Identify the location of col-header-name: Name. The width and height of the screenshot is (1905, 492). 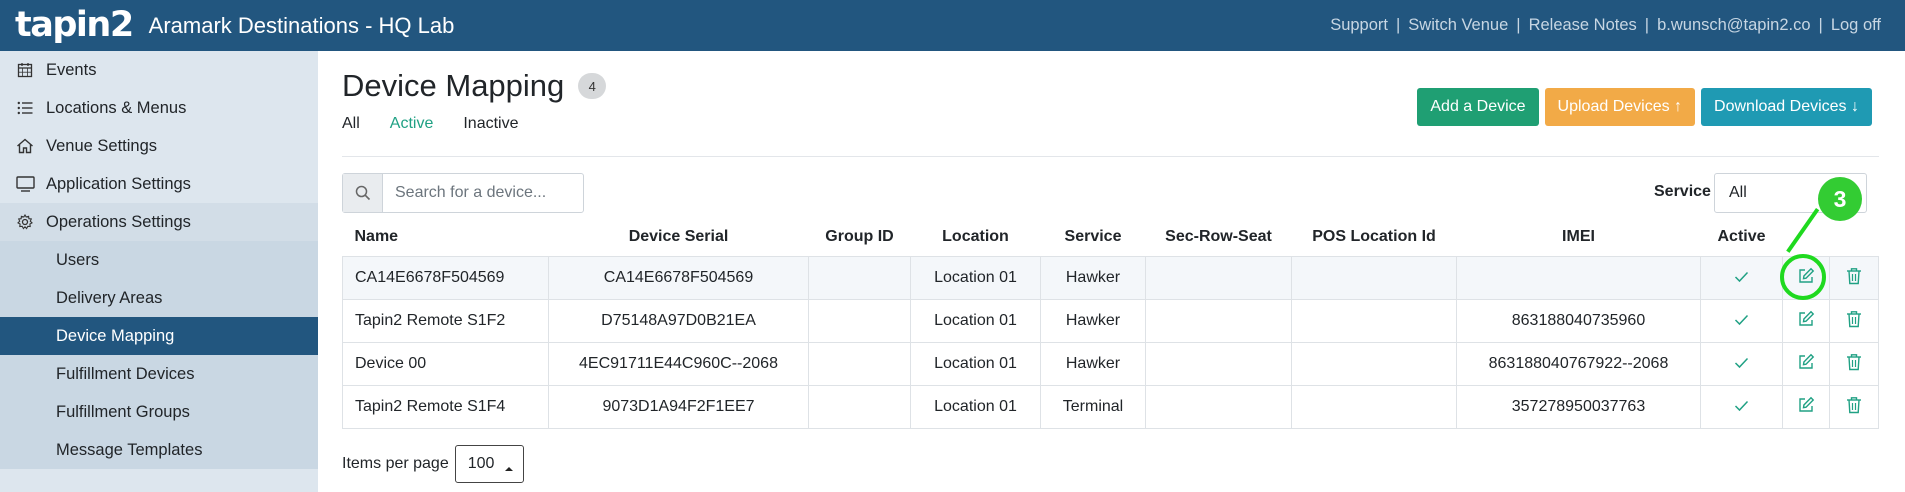
(446, 237).